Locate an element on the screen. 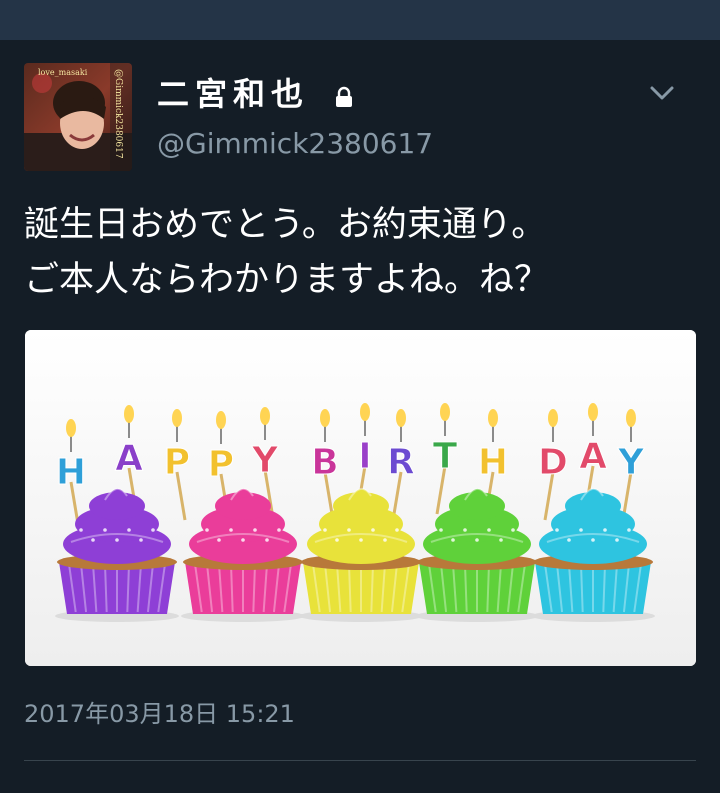  tweet-text-line-1: 誕生日おめでとう。お約束通り。 is located at coordinates (285, 225).